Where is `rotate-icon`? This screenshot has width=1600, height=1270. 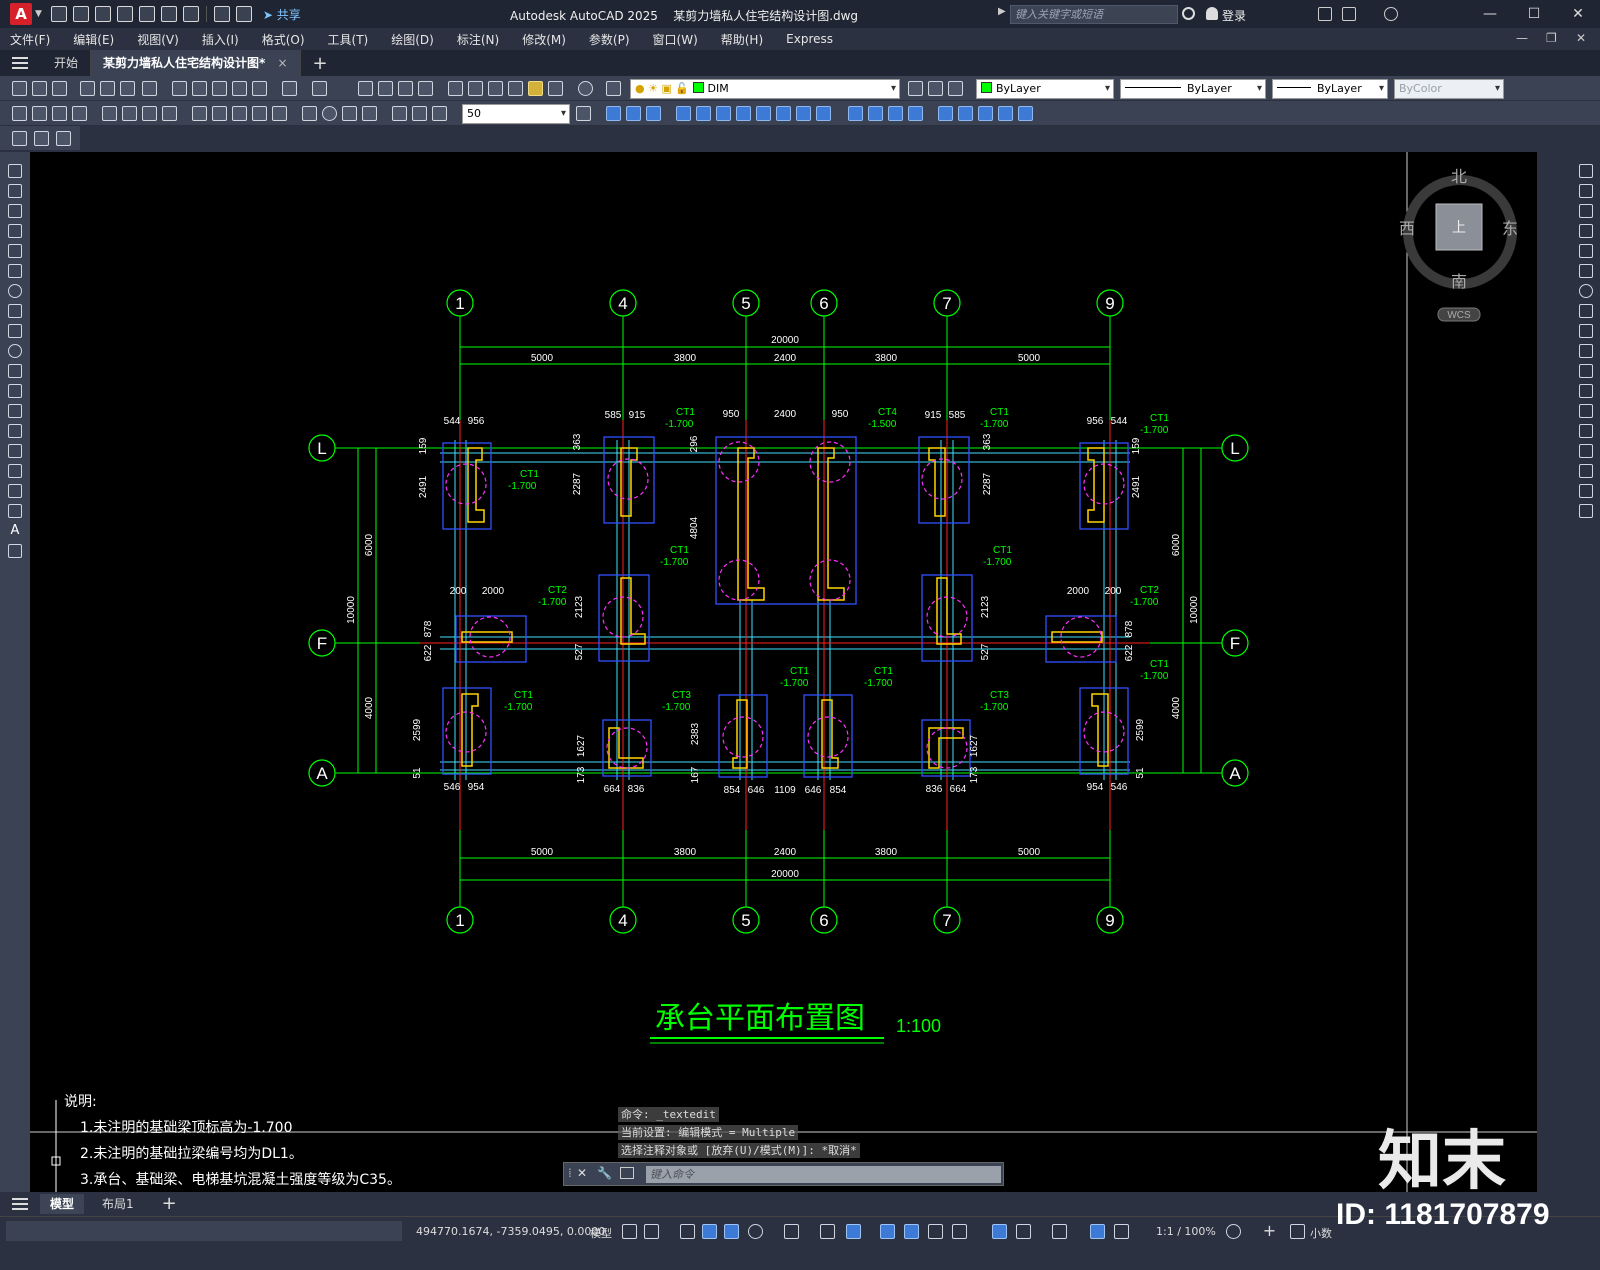
rotate-icon is located at coordinates (723, 113).